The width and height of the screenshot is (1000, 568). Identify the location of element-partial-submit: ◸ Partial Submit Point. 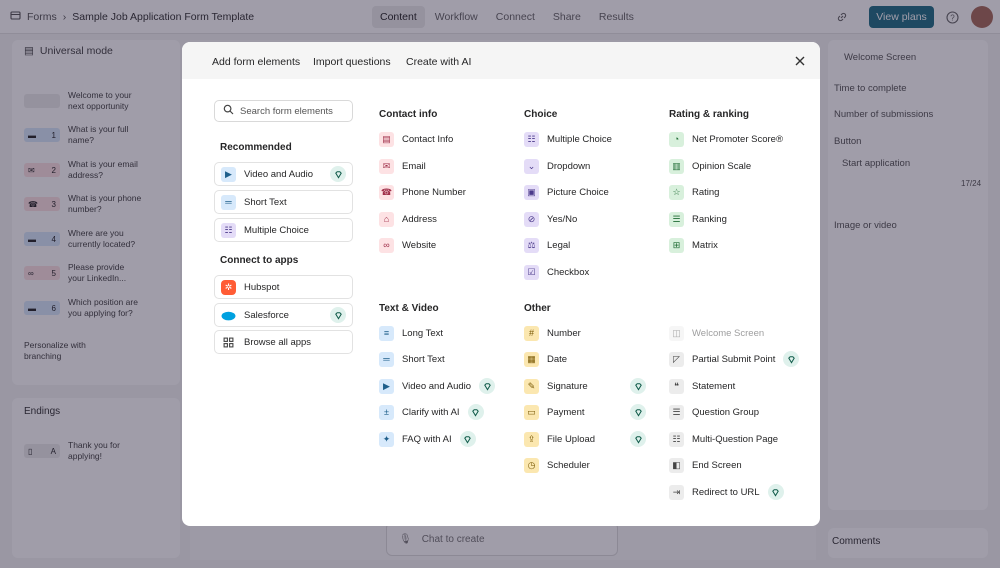
(734, 359).